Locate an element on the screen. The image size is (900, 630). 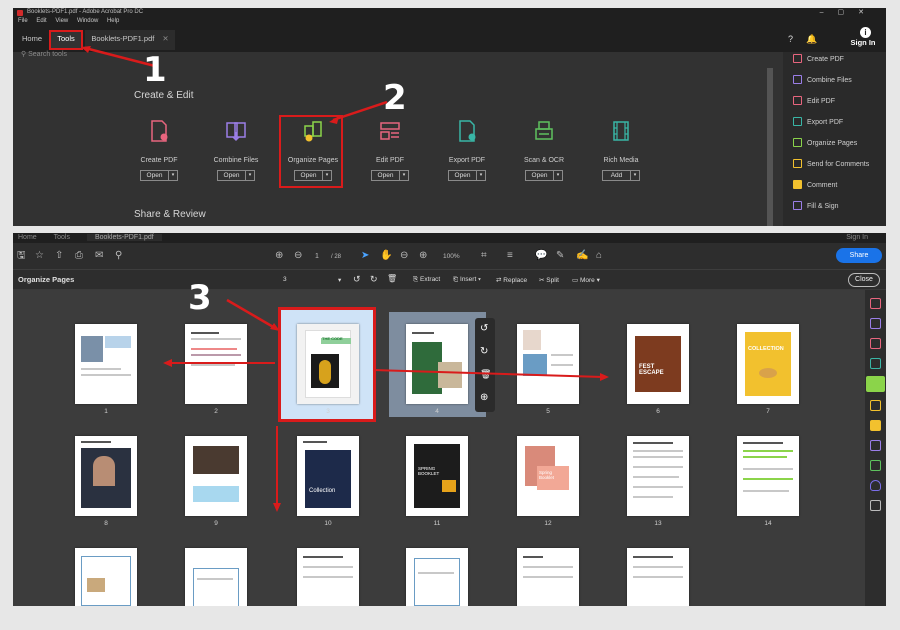
close-button: Close is located at coordinates (864, 280).